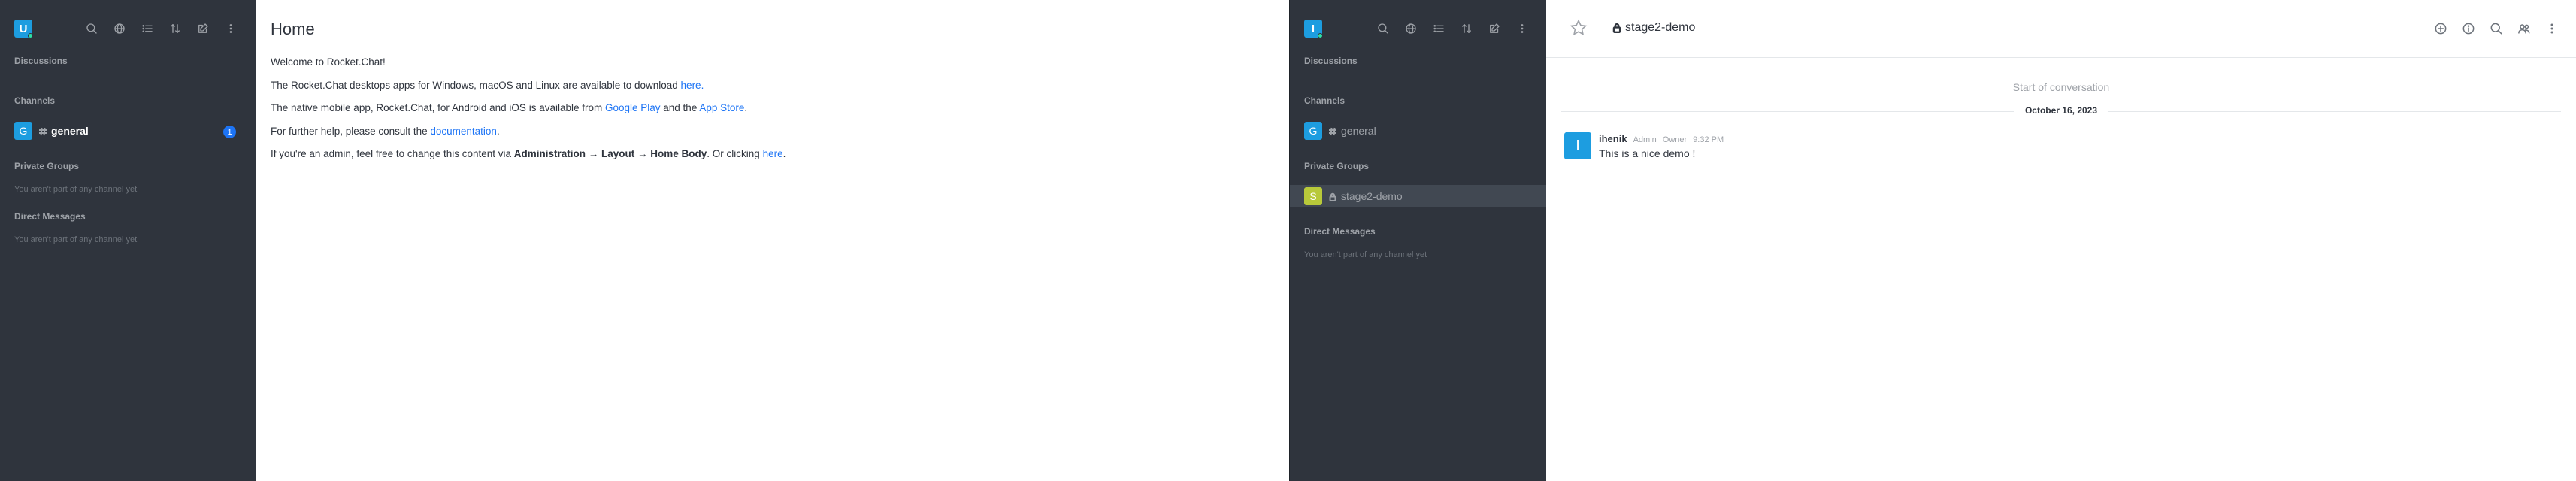 This screenshot has width=2576, height=481. What do you see at coordinates (633, 107) in the screenshot?
I see `google-play-link: Google Play` at bounding box center [633, 107].